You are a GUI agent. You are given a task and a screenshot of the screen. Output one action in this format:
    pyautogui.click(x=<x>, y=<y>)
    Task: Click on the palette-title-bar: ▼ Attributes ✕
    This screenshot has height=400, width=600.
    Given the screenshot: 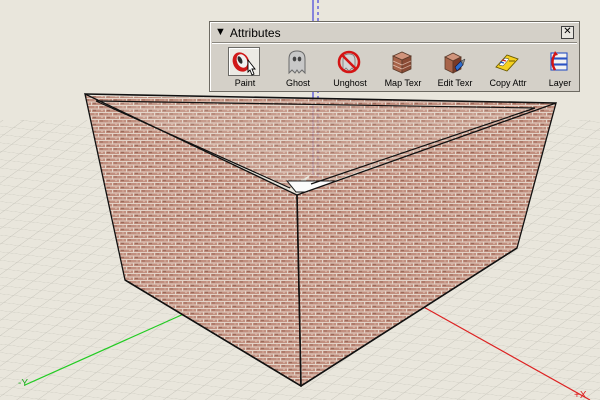 What is the action you would take?
    pyautogui.click(x=394, y=32)
    